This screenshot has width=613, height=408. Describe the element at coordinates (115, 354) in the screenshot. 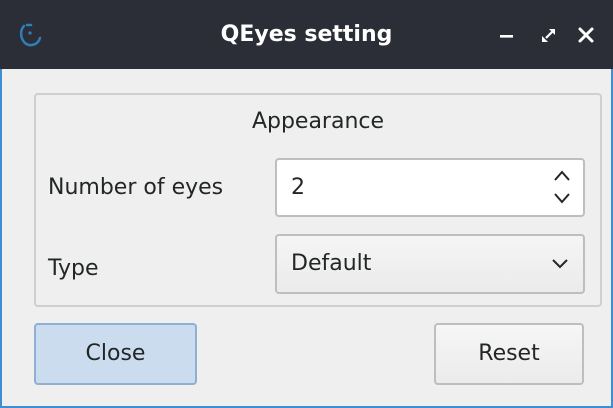

I see `close-button: Close` at that location.